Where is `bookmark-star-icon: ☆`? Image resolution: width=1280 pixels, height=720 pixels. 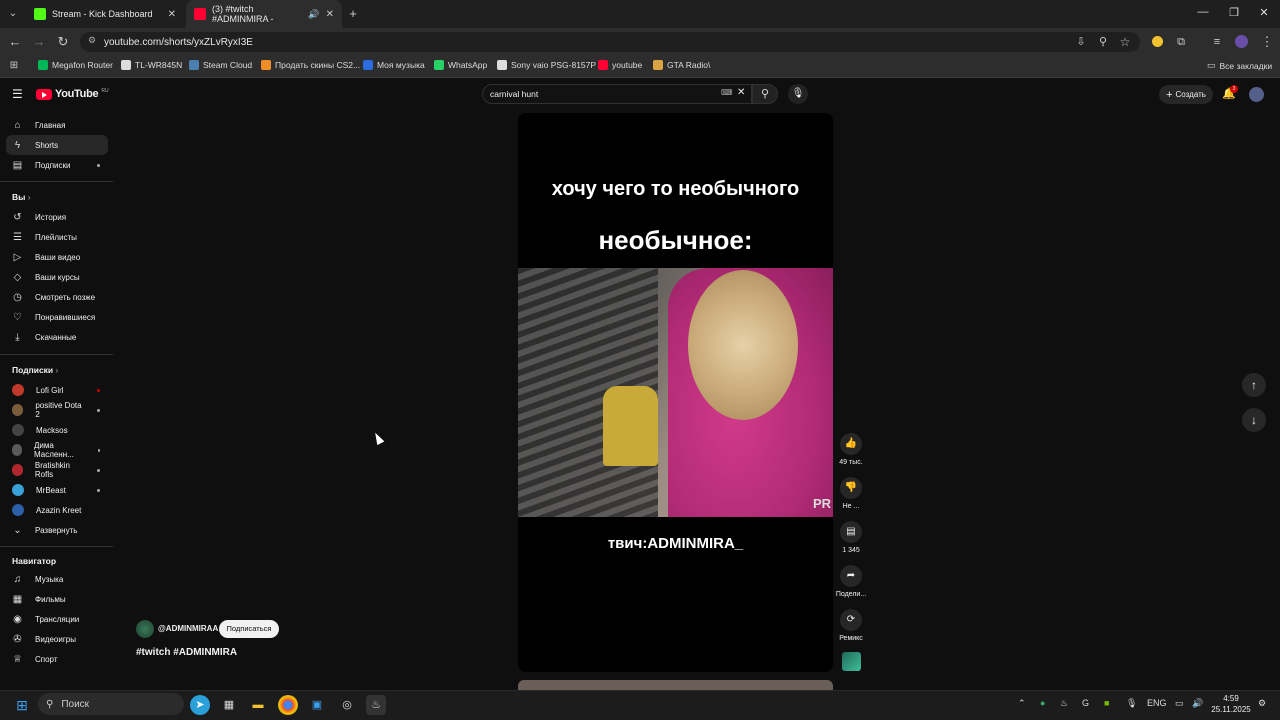
bookmark-star-icon: ☆ is located at coordinates (1125, 42).